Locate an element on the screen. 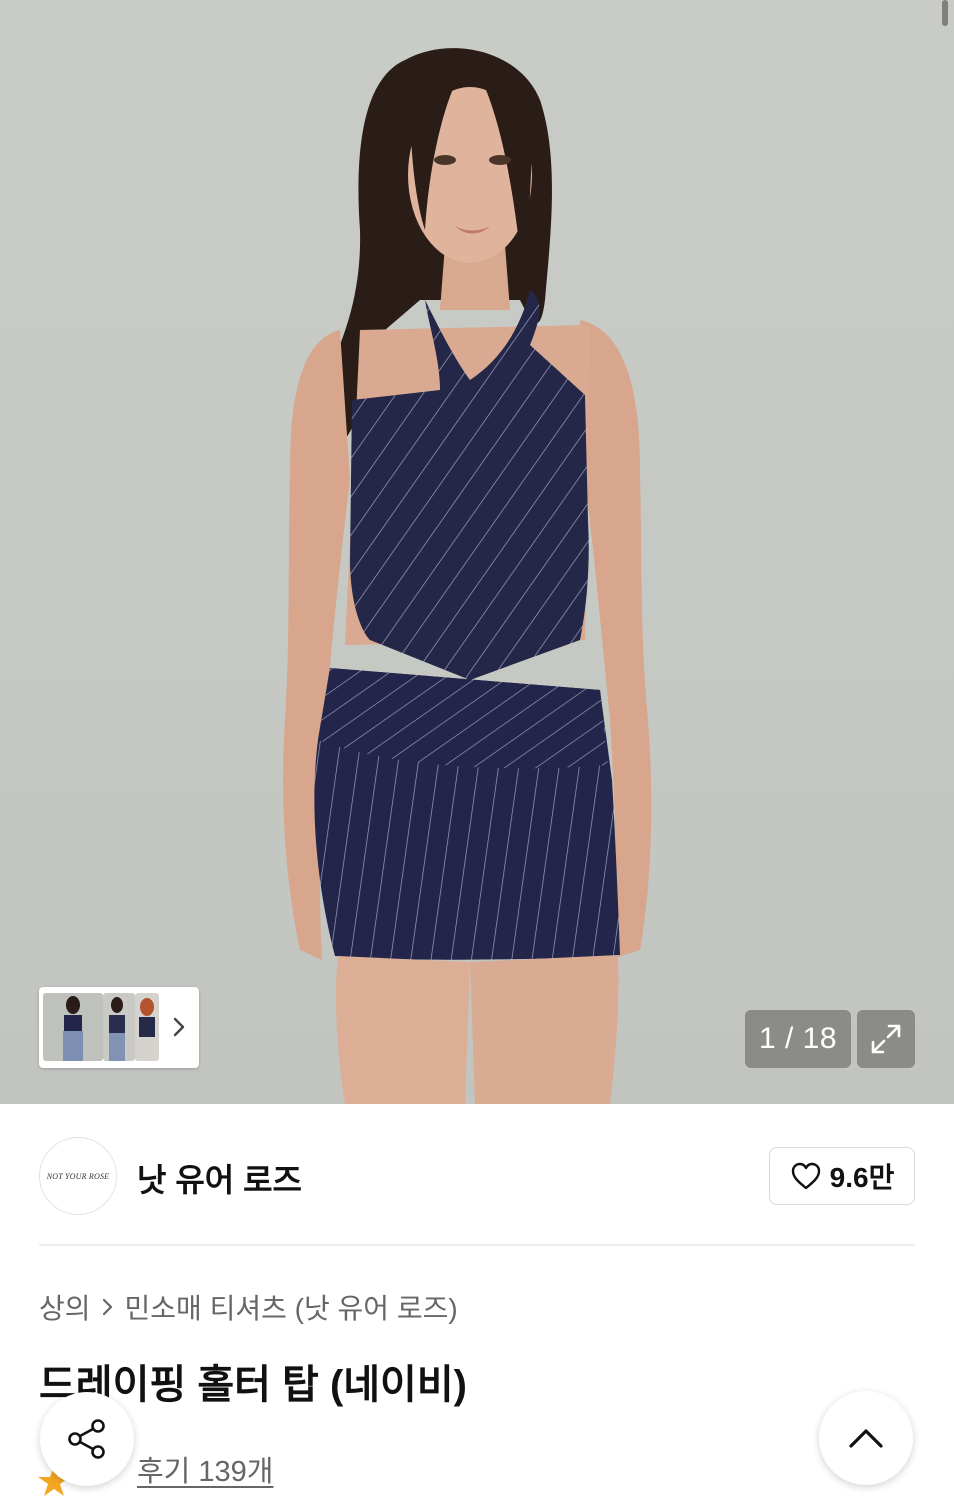 Image resolution: width=954 pixels, height=1500 pixels. breadcrumb-subcategory: 민소매 티셔츠 (낫 유어 로즈) is located at coordinates (291, 1307).